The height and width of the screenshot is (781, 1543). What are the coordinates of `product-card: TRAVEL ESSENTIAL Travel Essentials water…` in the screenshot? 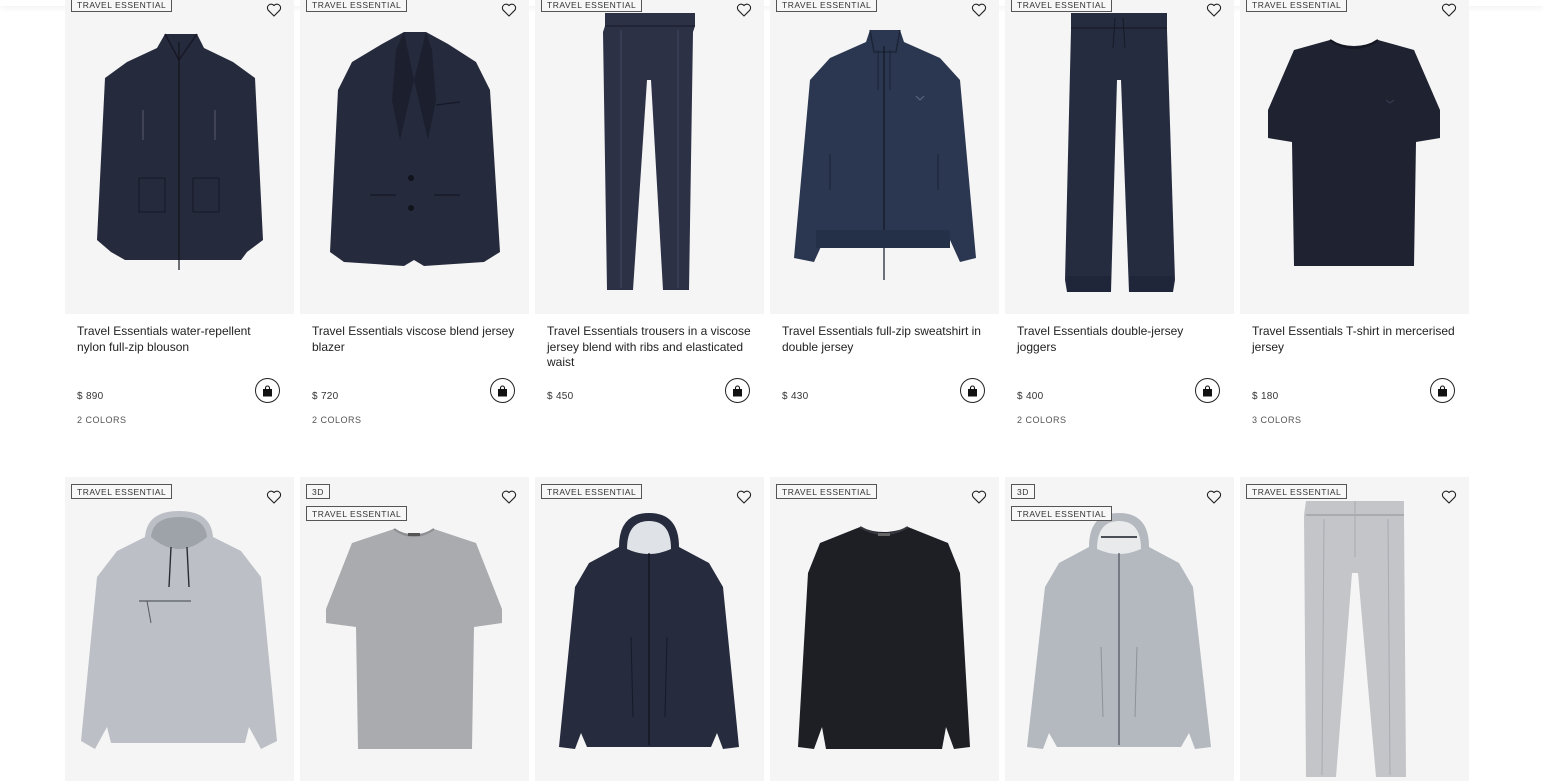 It's located at (179, 233).